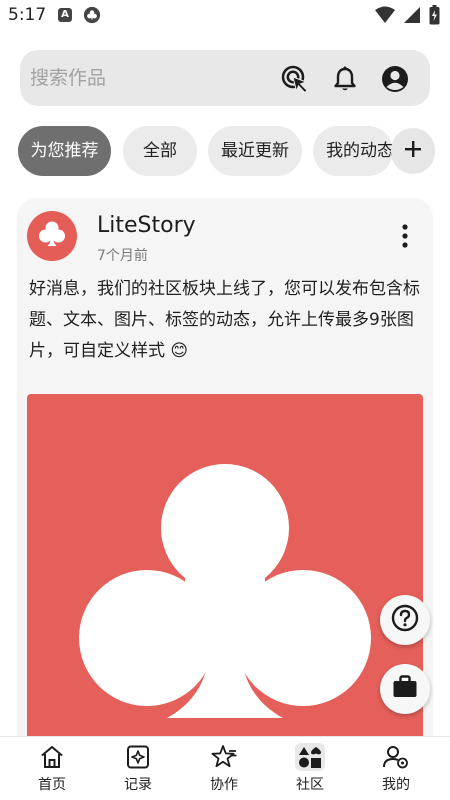 The height and width of the screenshot is (800, 450). What do you see at coordinates (224, 757) in the screenshot?
I see `collab-icon` at bounding box center [224, 757].